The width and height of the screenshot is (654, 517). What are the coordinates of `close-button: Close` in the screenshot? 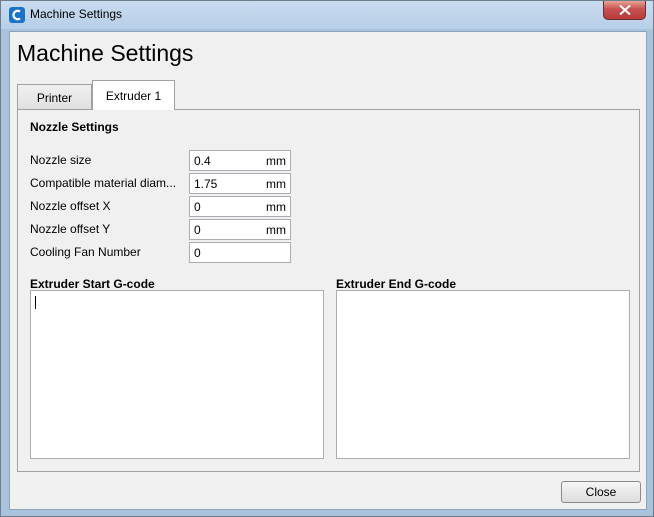 It's located at (601, 492).